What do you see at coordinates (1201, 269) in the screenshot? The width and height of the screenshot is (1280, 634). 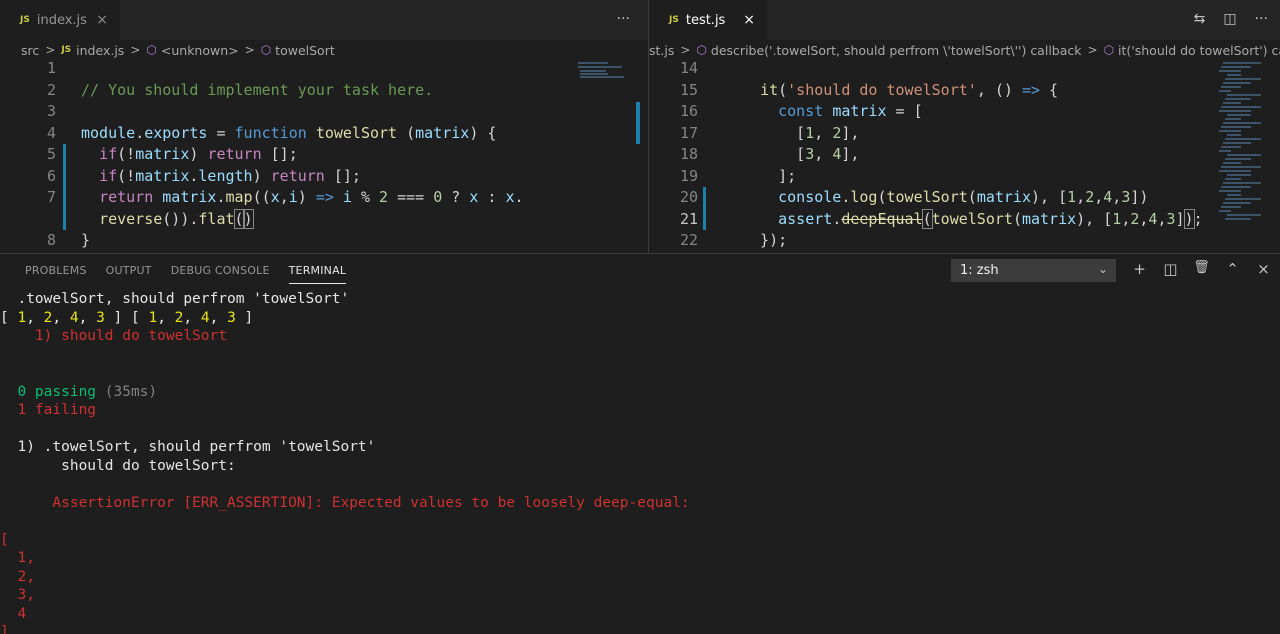 I see `trash-icon: 🗑` at bounding box center [1201, 269].